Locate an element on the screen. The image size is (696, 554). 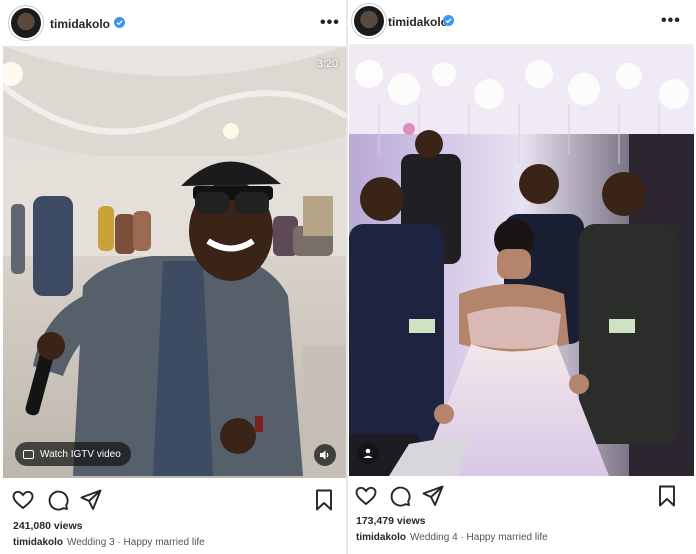
volume-button is located at coordinates (325, 455).